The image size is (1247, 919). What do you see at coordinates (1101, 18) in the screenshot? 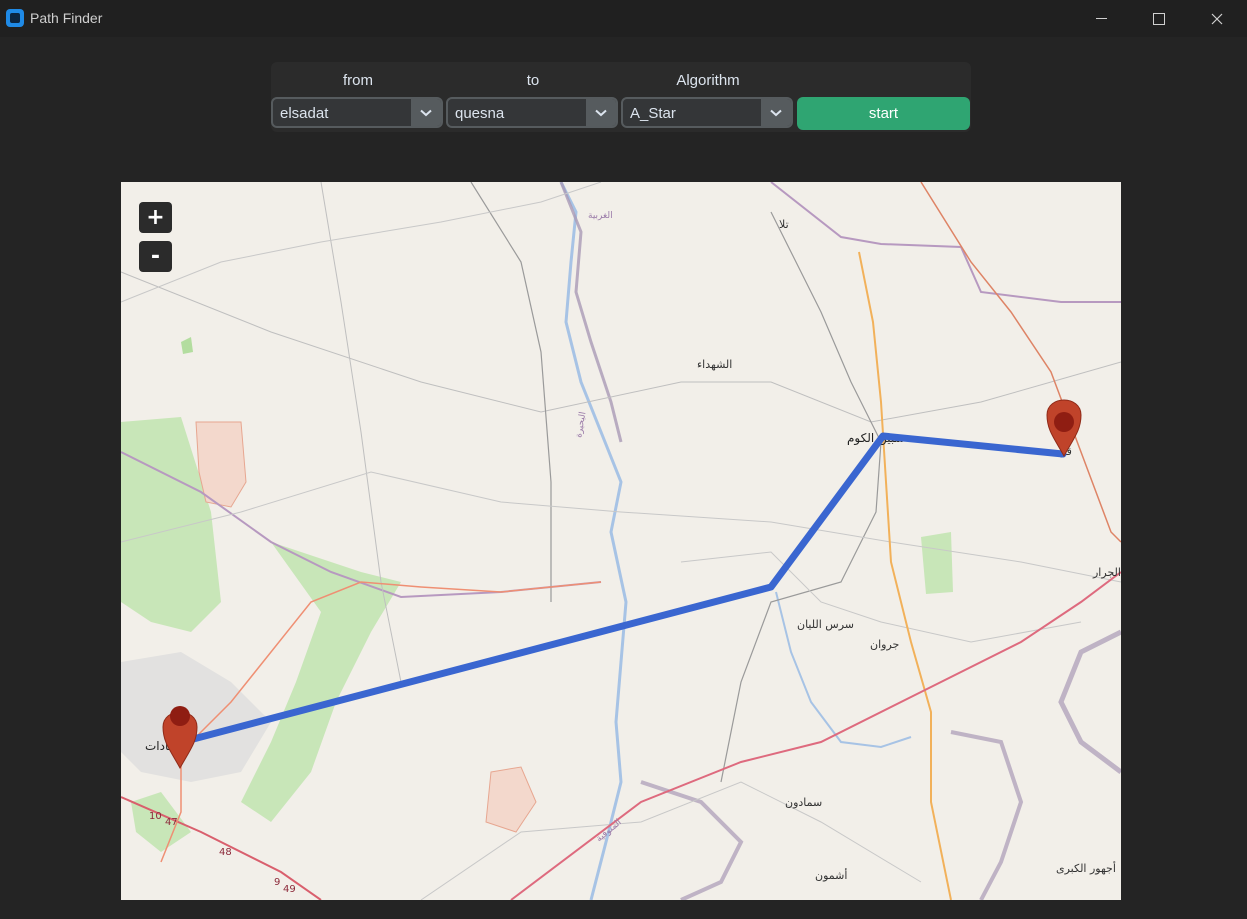
I see `minimize-icon` at bounding box center [1101, 18].